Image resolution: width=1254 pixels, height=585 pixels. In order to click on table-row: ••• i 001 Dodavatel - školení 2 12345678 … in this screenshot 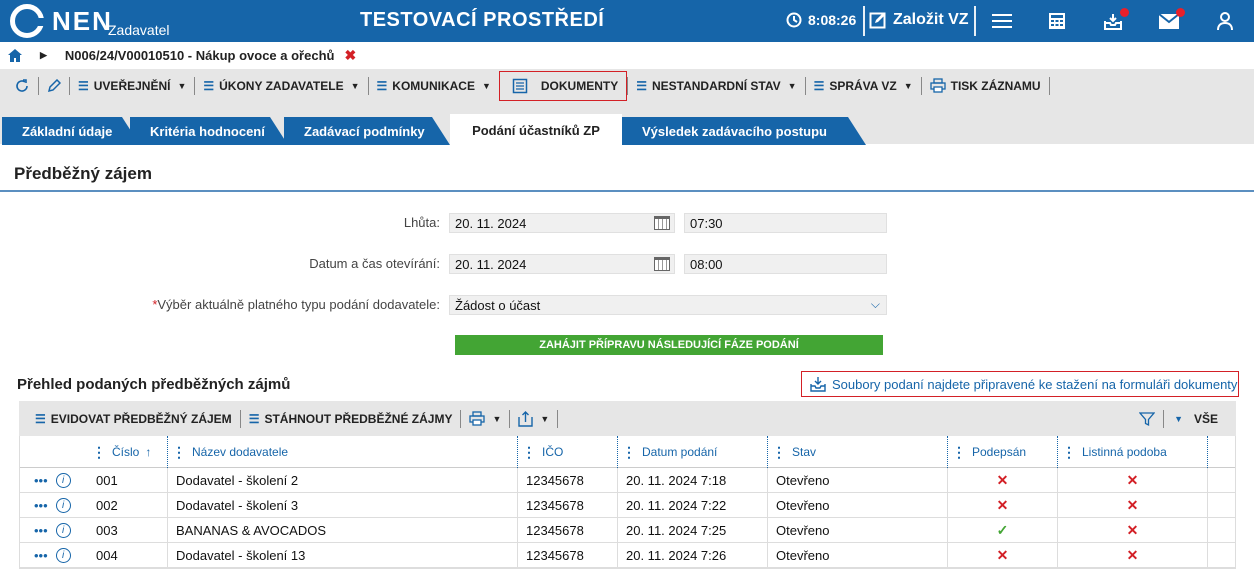, I will do `click(627, 480)`.